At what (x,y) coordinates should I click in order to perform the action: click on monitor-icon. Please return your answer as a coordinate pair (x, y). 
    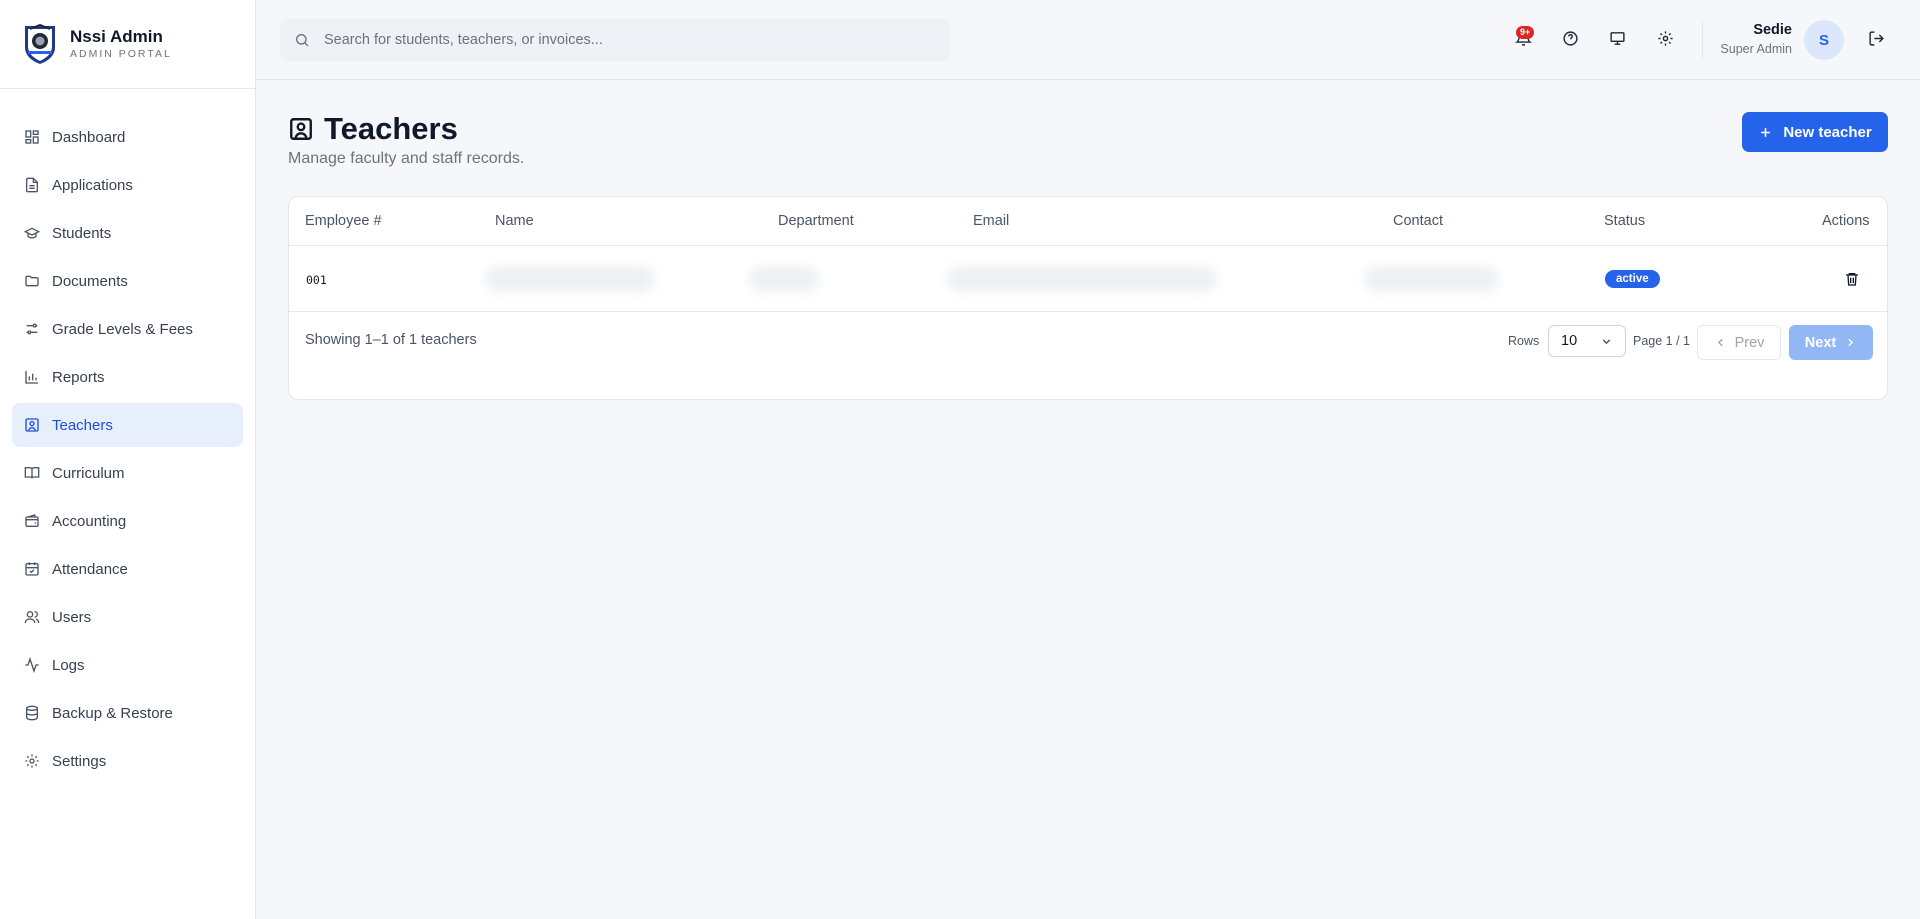
    Looking at the image, I should click on (1617, 38).